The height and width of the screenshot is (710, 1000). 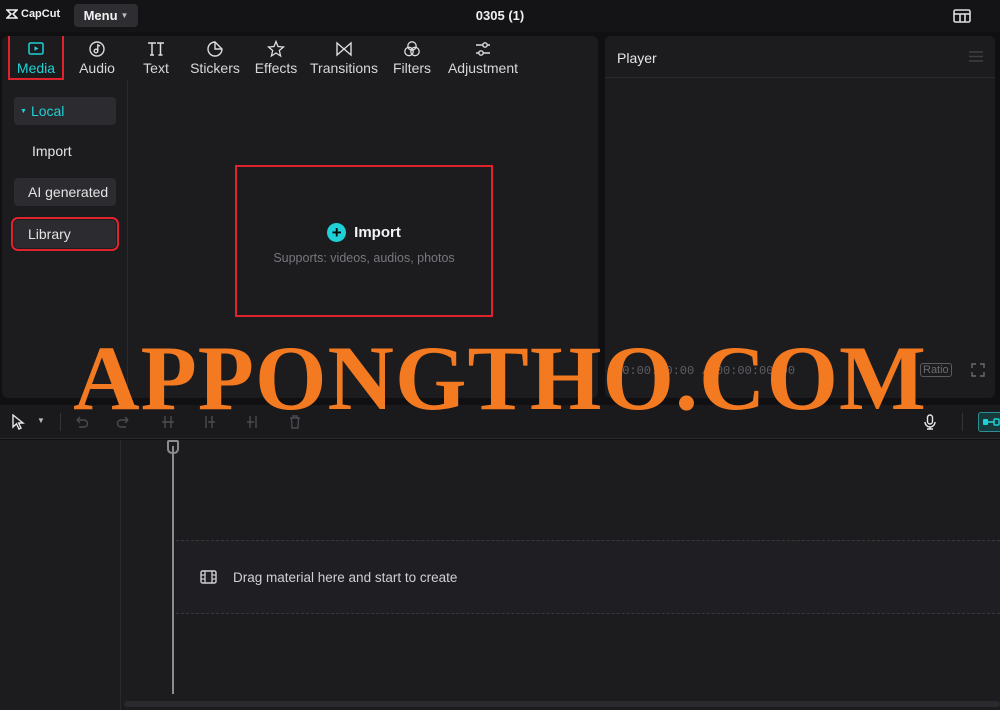 What do you see at coordinates (47, 111) in the screenshot?
I see `sidebar-item-label: Local` at bounding box center [47, 111].